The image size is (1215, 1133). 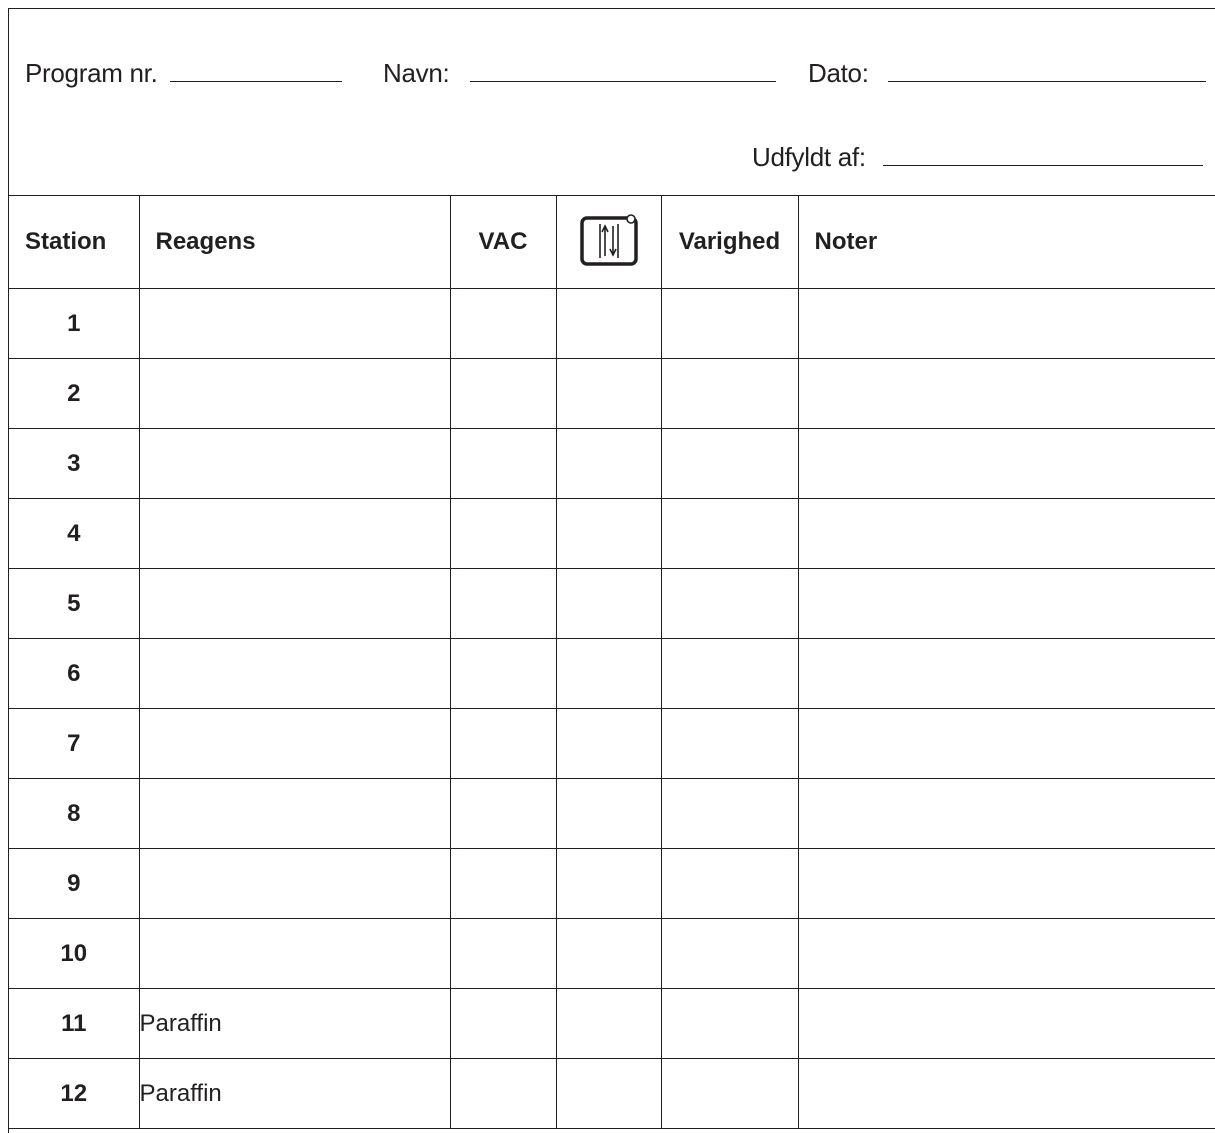 What do you see at coordinates (74, 883) in the screenshot?
I see `station-cell: 9` at bounding box center [74, 883].